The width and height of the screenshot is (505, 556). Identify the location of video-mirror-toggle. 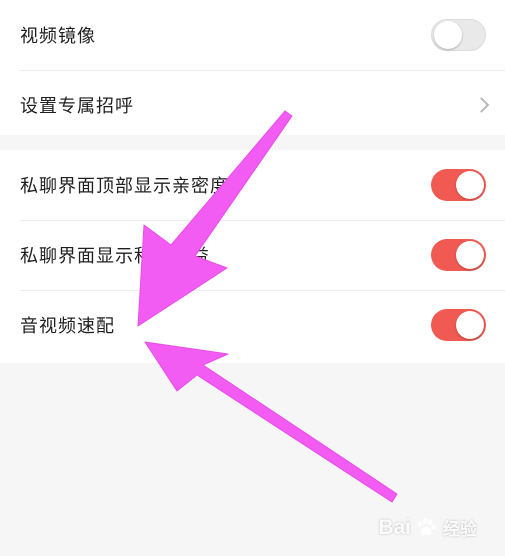
(458, 35).